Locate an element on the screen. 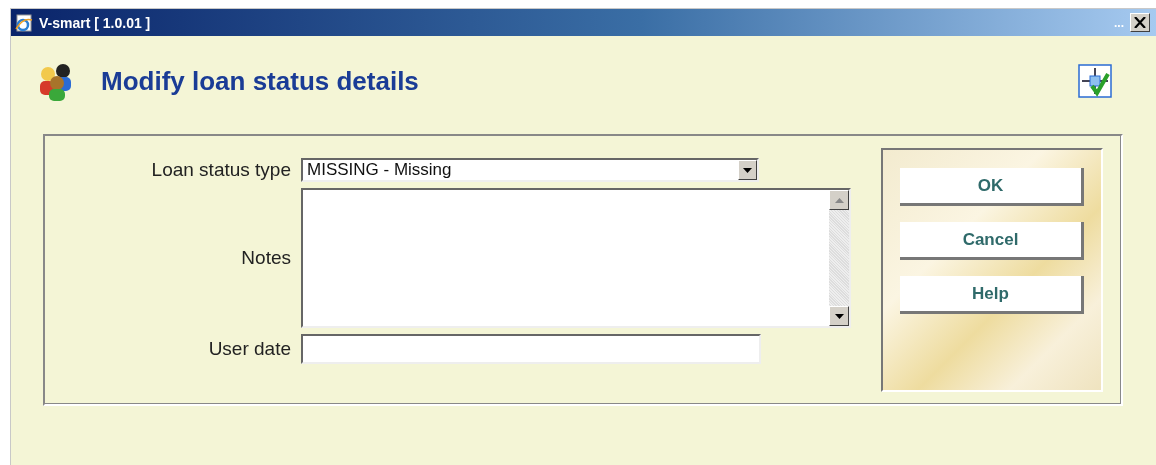 This screenshot has height=465, width=1156. loan-status-select: MISSING - Missing is located at coordinates (530, 170).